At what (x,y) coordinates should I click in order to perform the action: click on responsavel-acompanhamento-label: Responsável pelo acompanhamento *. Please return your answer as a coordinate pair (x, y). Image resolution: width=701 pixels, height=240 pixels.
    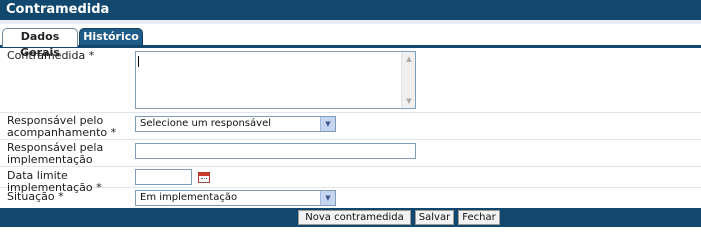
    Looking at the image, I should click on (70, 127).